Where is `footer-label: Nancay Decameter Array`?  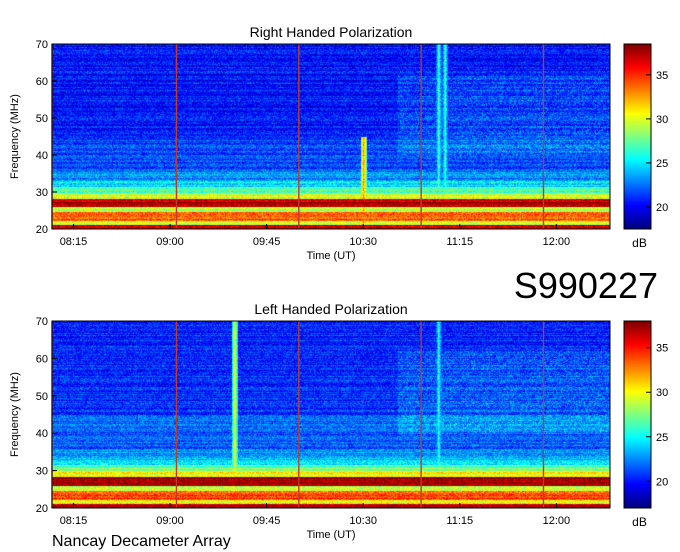 footer-label: Nancay Decameter Array is located at coordinates (141, 541).